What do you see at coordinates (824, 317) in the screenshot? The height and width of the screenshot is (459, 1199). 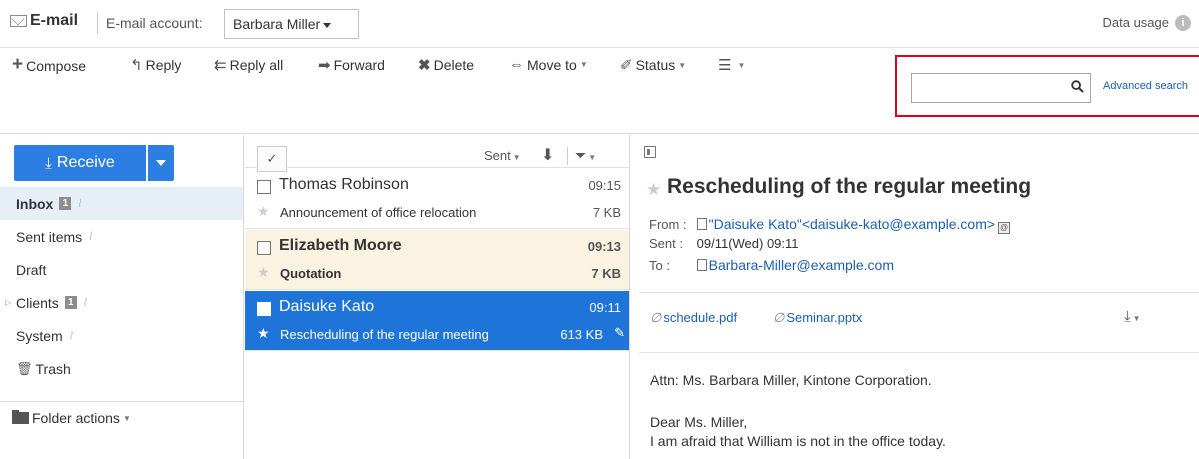 I see `attachment-name: Seminar.pptx` at bounding box center [824, 317].